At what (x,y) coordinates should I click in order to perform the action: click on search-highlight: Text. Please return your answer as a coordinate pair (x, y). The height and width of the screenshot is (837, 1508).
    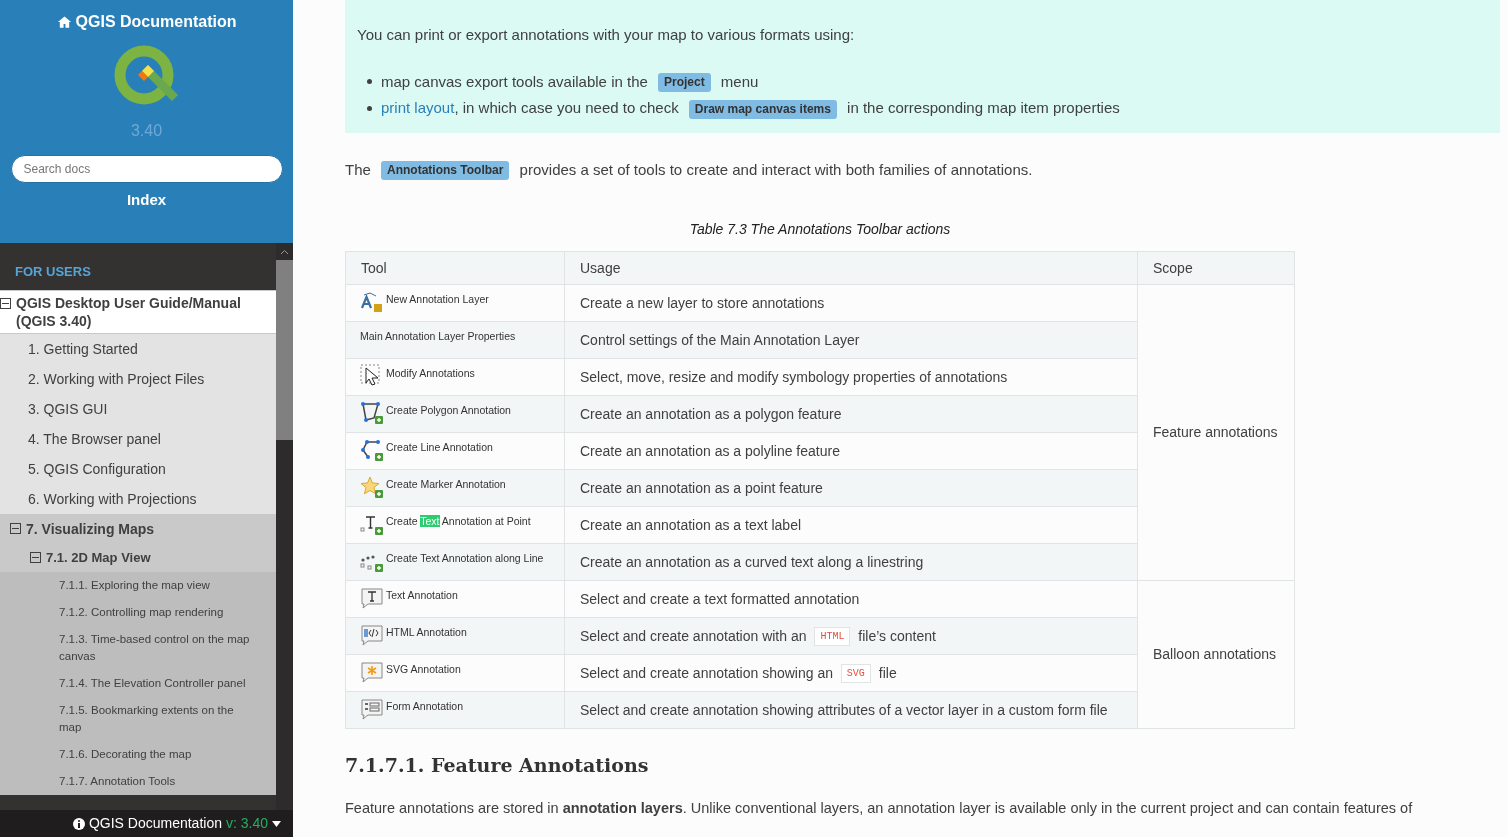
    Looking at the image, I should click on (430, 521).